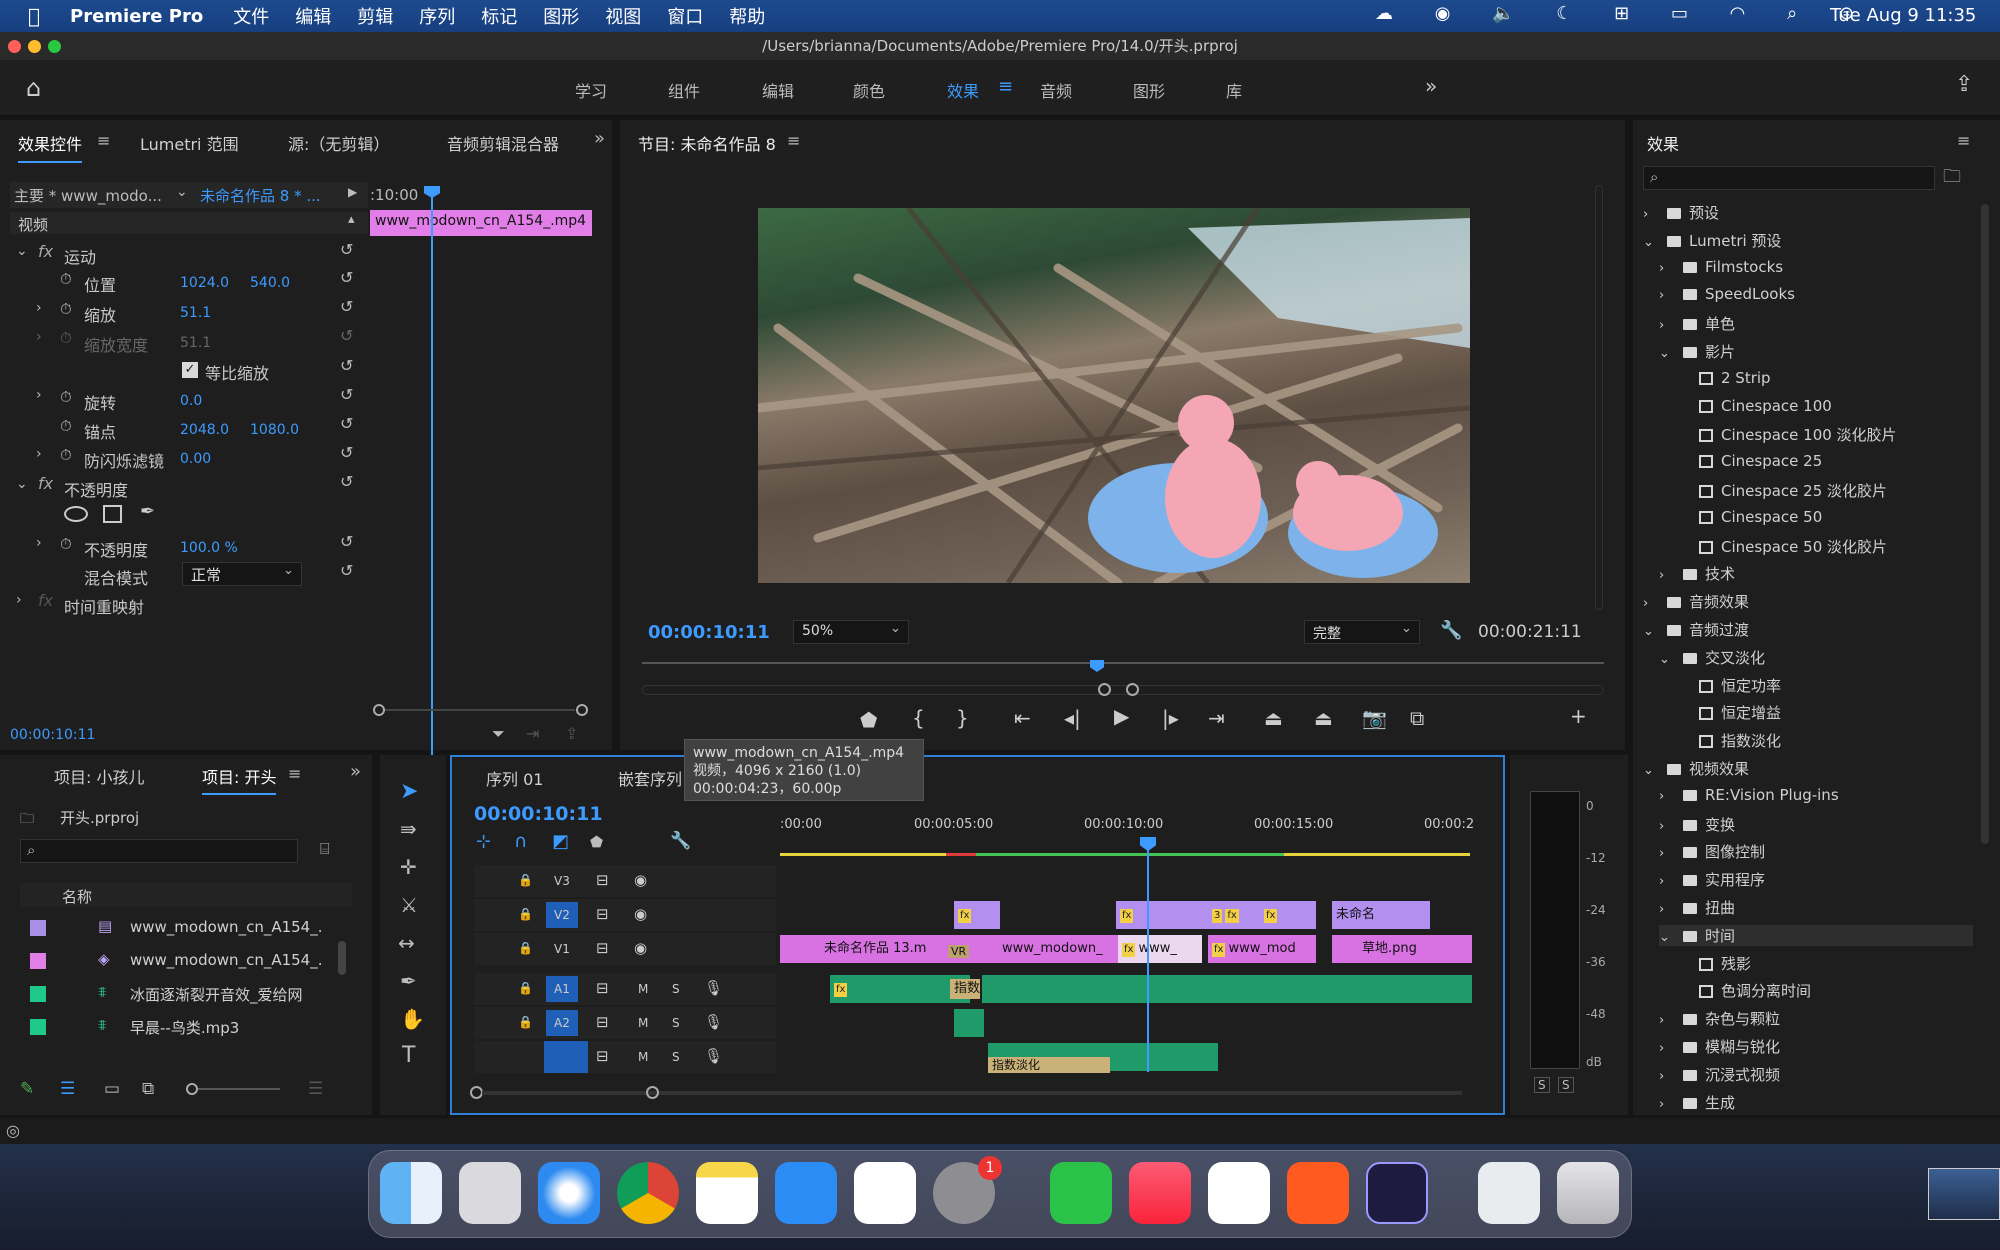 This screenshot has height=1250, width=2000. Describe the element at coordinates (195, 459) in the screenshot. I see `antiflicker-value: 0.00` at that location.